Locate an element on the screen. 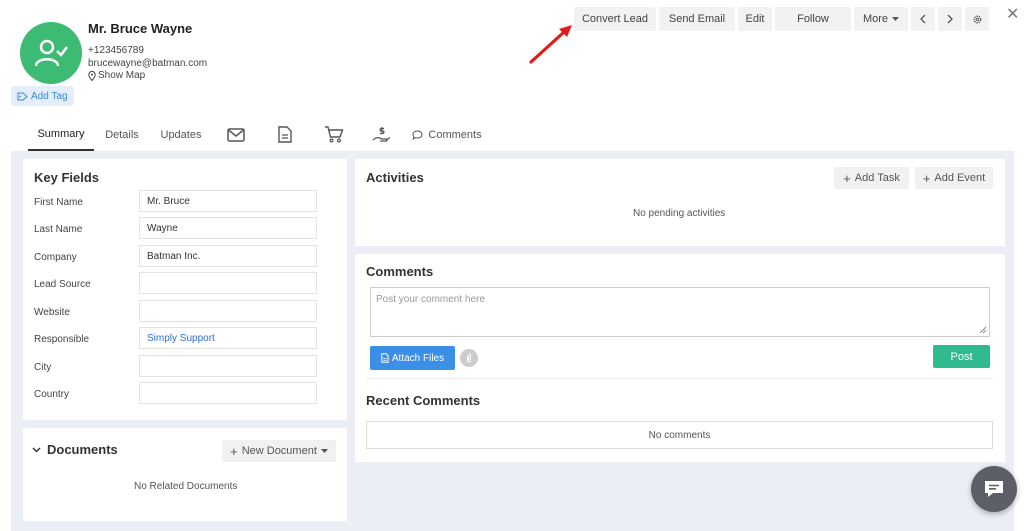  country-label: Country is located at coordinates (52, 394).